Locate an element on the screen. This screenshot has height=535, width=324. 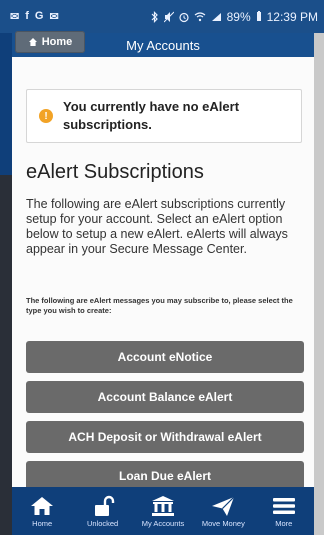
page-title: My Accounts is located at coordinates (163, 45).